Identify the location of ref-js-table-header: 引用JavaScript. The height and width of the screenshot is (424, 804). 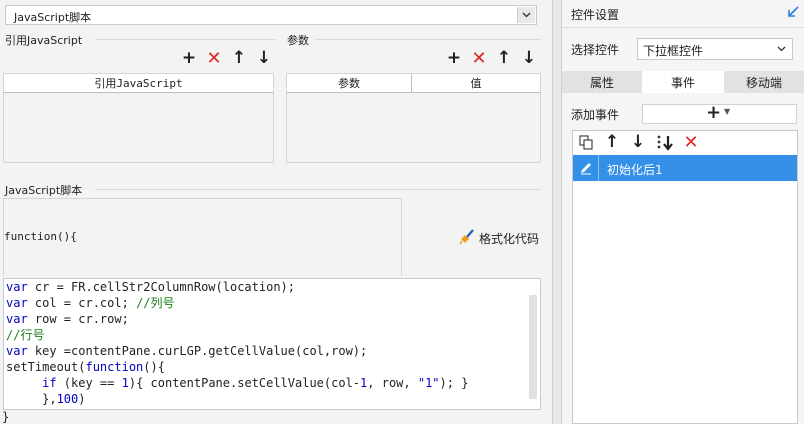
(138, 83).